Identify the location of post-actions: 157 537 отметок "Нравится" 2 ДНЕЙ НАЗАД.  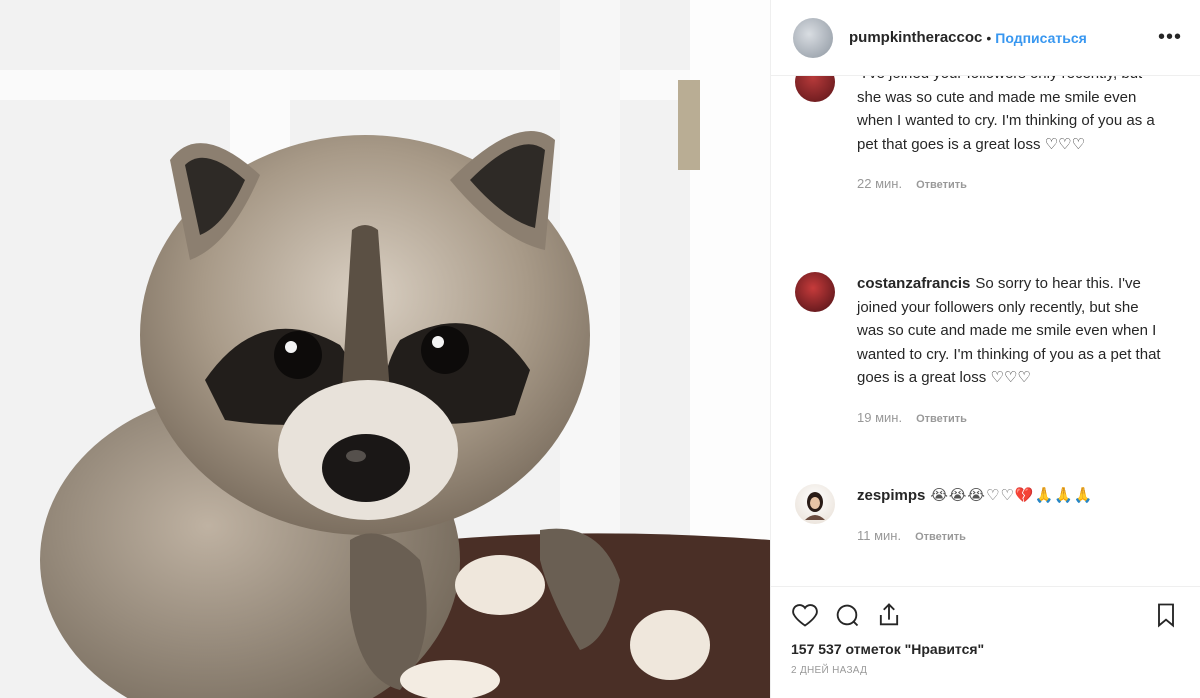
(985, 631).